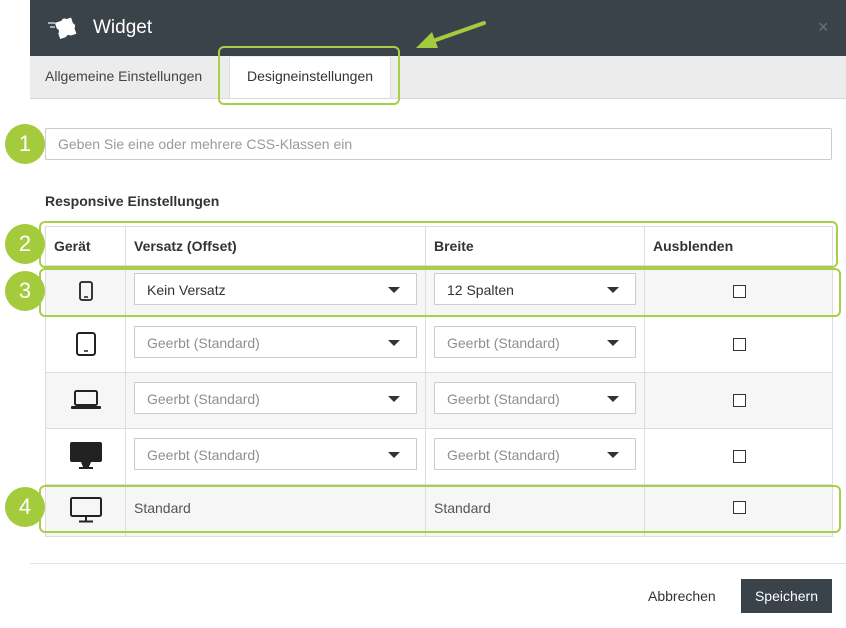  I want to click on cancel-button: Abbrechen, so click(682, 596).